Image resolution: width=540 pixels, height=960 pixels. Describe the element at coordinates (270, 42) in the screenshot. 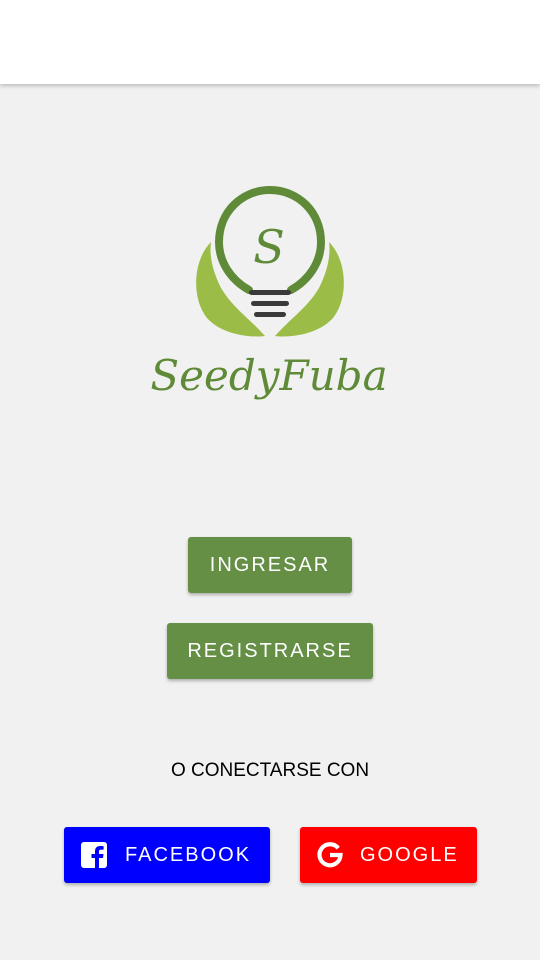

I see `app-bar` at that location.